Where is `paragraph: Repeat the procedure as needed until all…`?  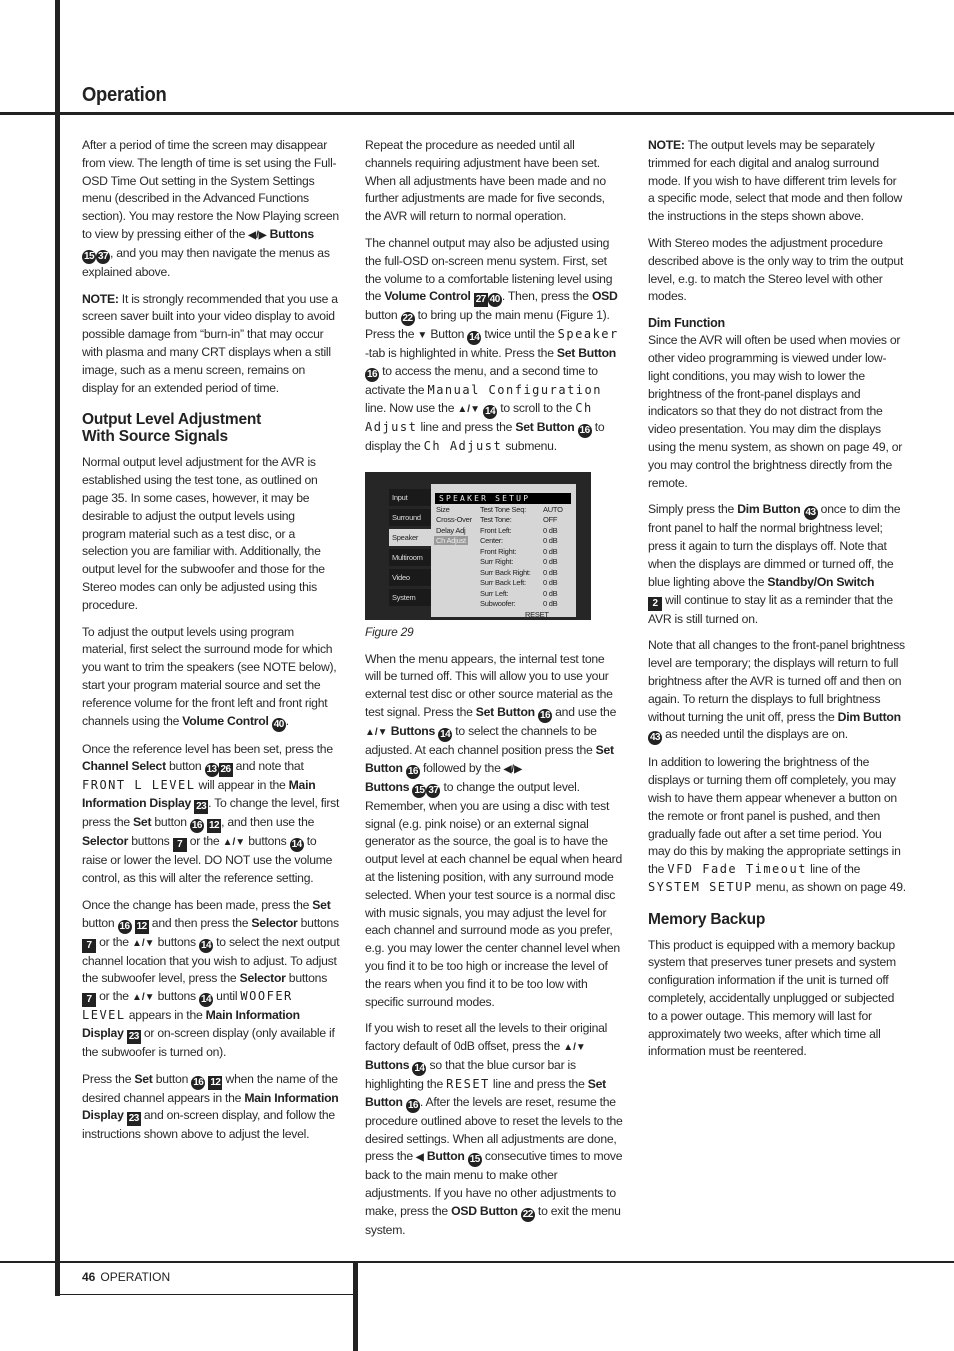
paragraph: Repeat the procedure as needed until all… is located at coordinates (485, 181).